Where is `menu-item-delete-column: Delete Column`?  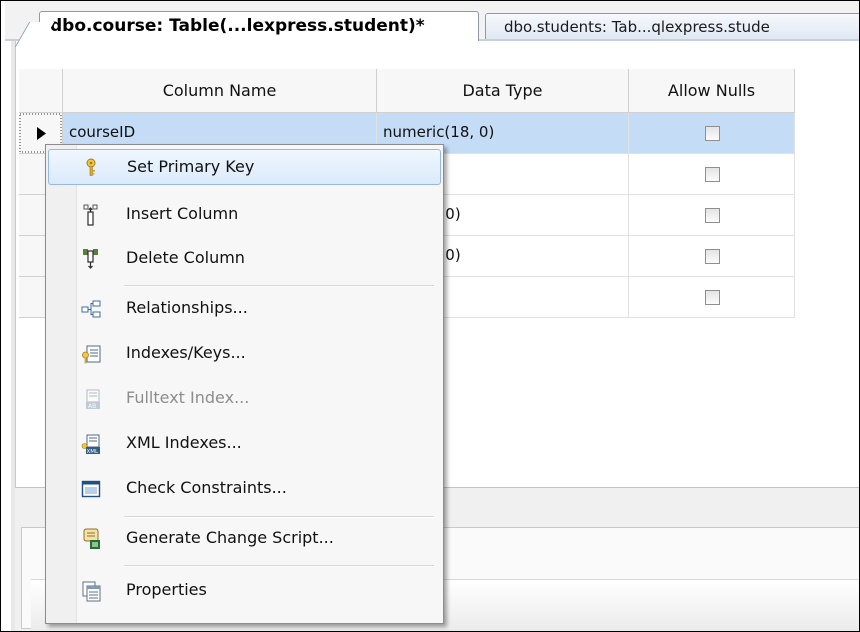
menu-item-delete-column: Delete Column is located at coordinates (244, 259).